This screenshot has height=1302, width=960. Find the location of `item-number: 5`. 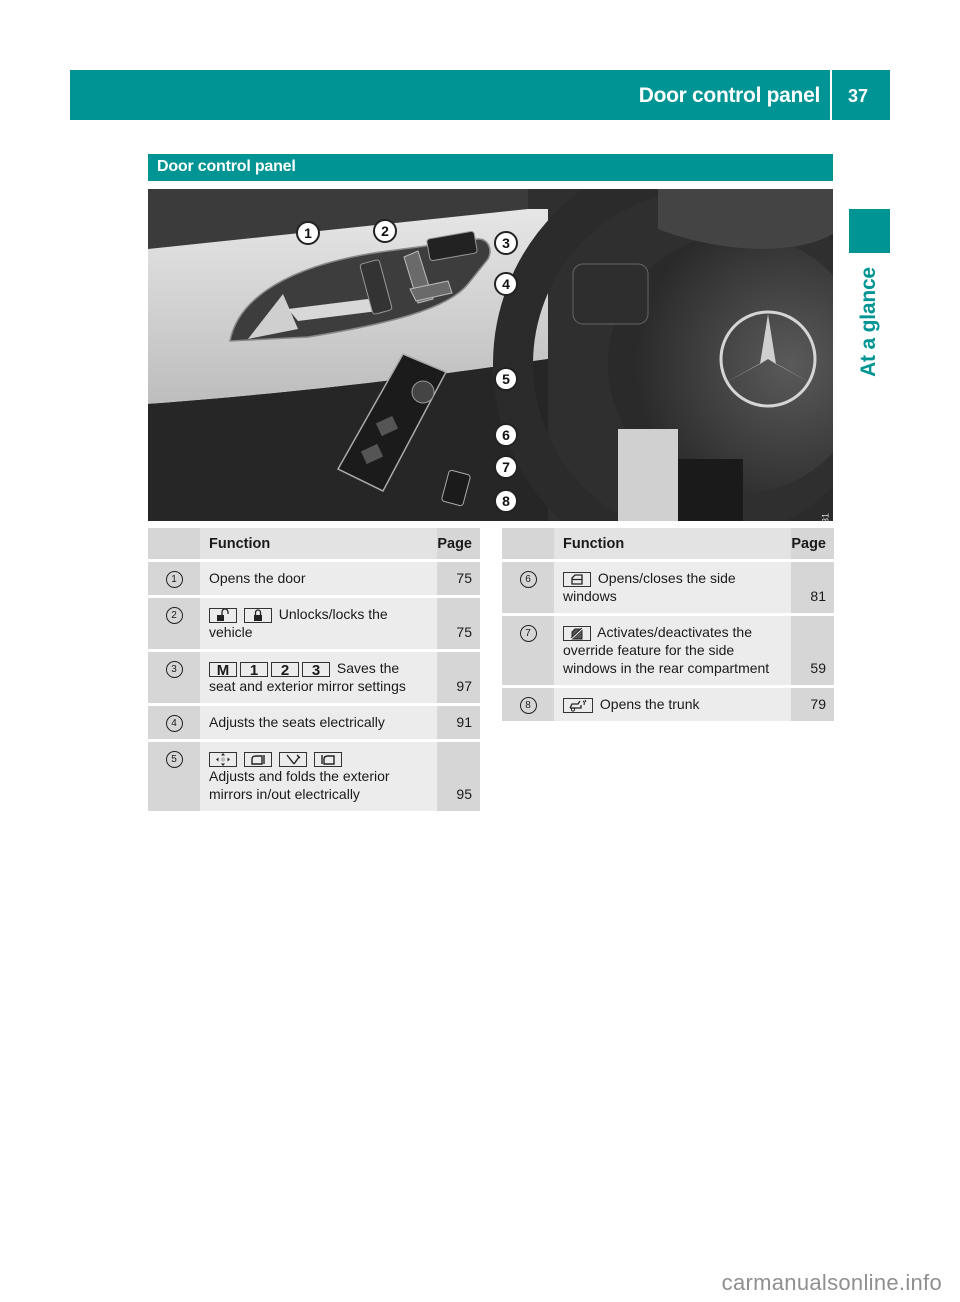

item-number: 5 is located at coordinates (174, 759).